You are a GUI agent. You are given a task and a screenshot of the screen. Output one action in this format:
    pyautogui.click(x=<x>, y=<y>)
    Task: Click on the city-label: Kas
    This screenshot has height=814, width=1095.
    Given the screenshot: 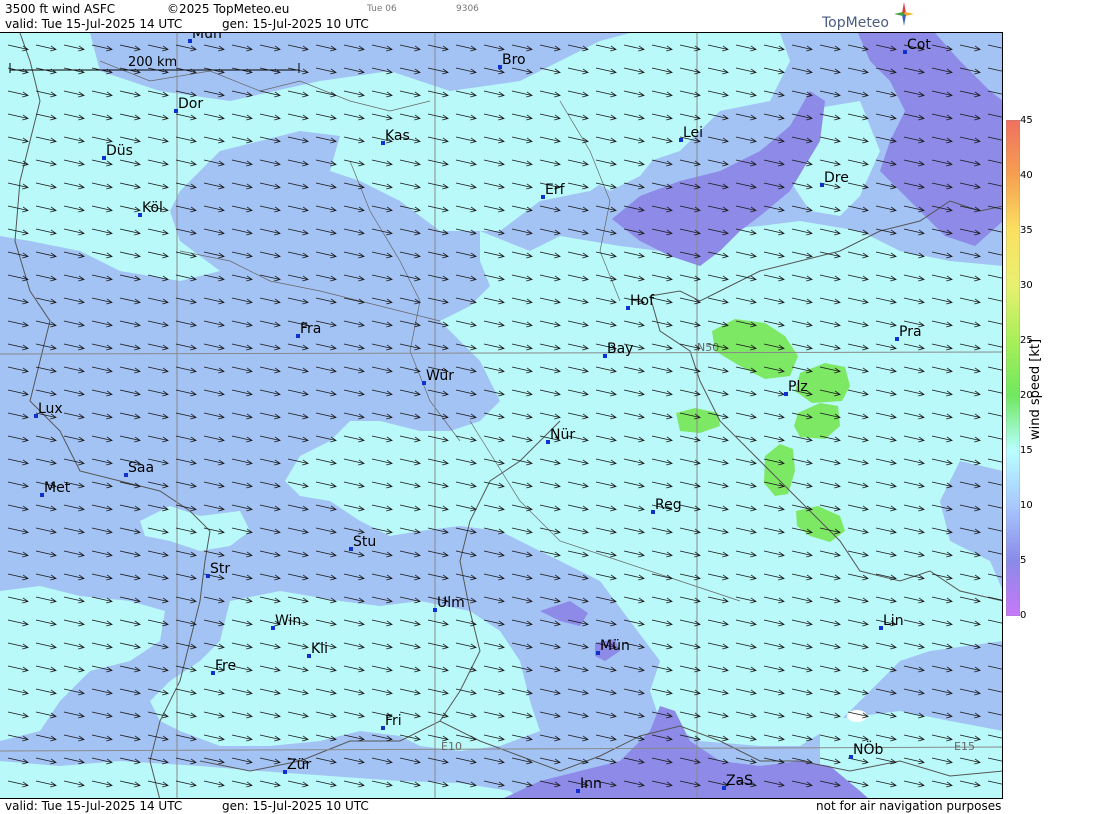 What is the action you would take?
    pyautogui.click(x=397, y=136)
    